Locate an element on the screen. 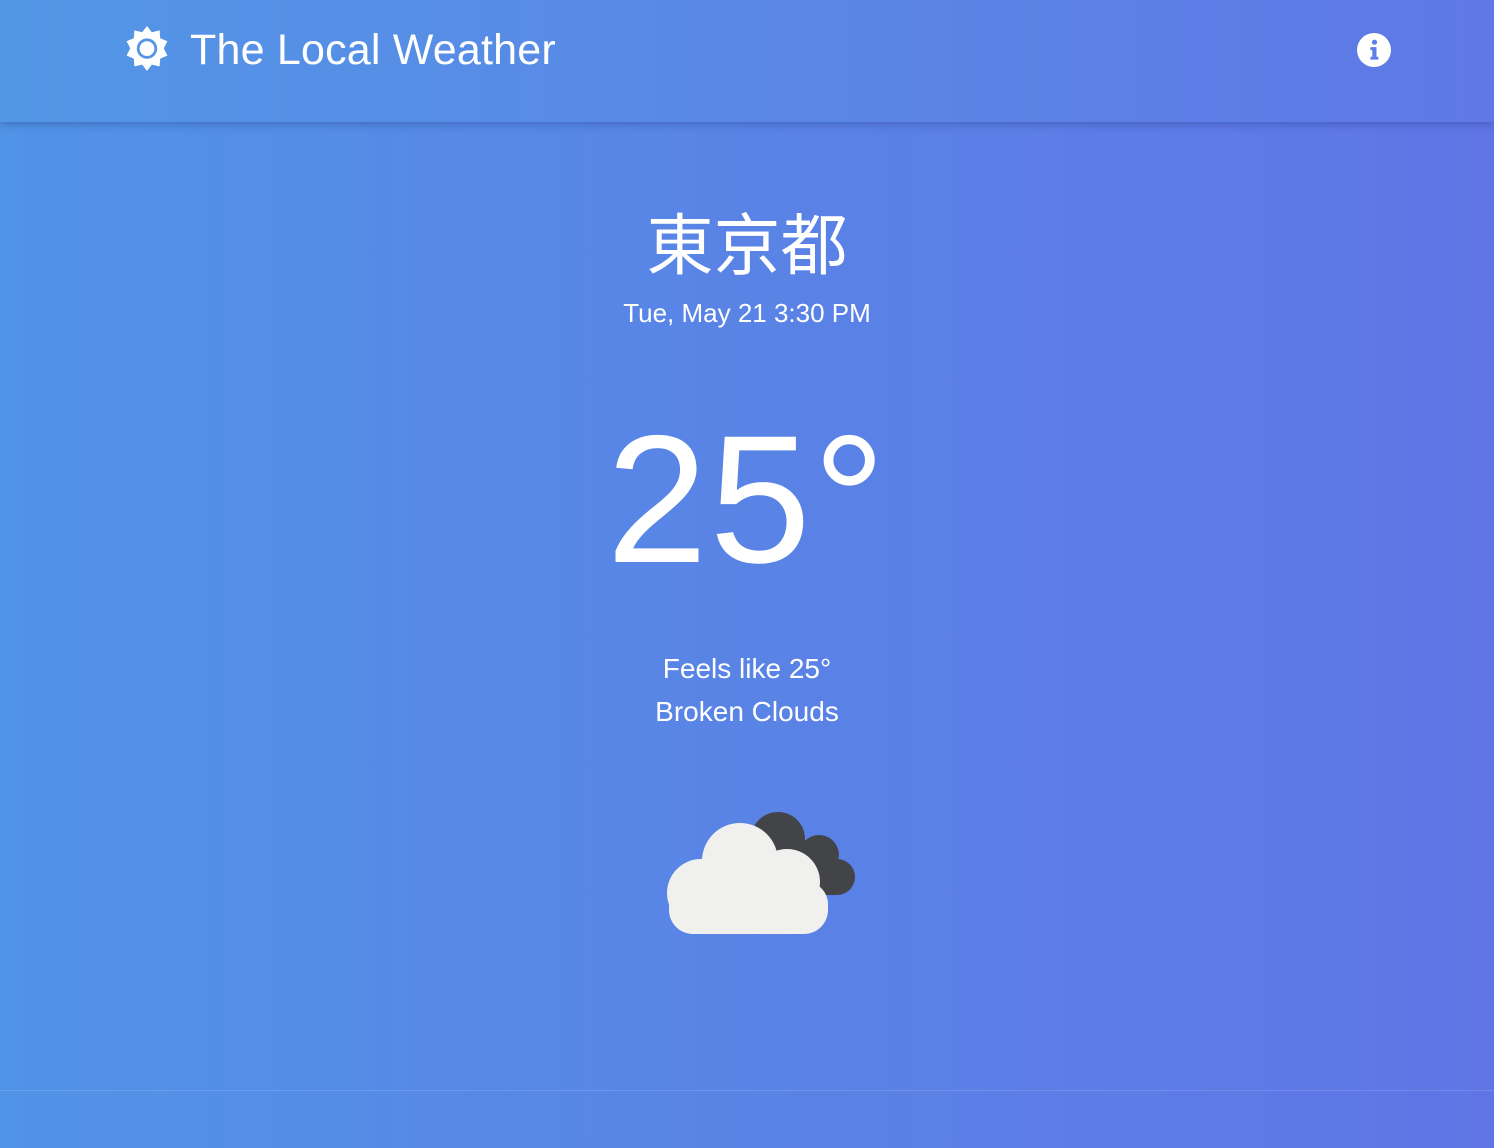  feels-like-temperature: Feels like 25° is located at coordinates (747, 668).